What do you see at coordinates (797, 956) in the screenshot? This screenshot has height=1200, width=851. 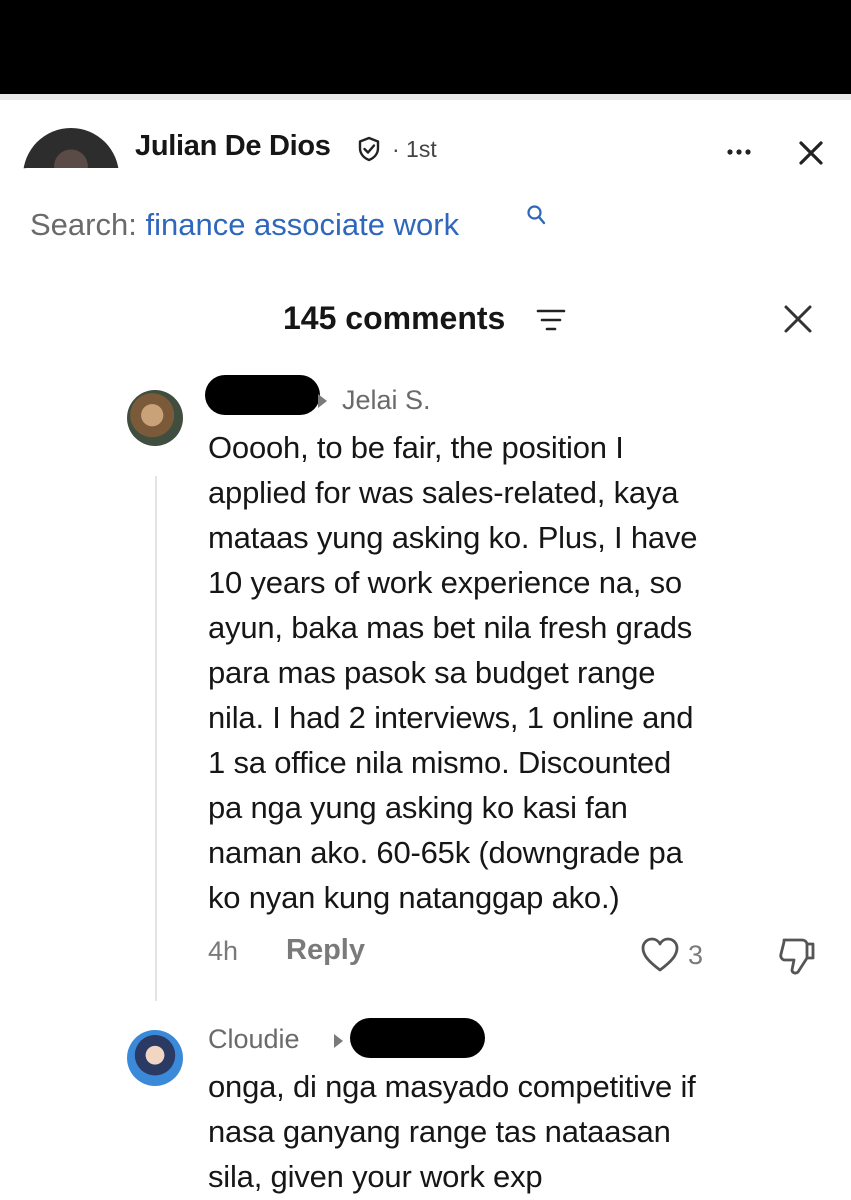 I see `thumbs-down-icon` at bounding box center [797, 956].